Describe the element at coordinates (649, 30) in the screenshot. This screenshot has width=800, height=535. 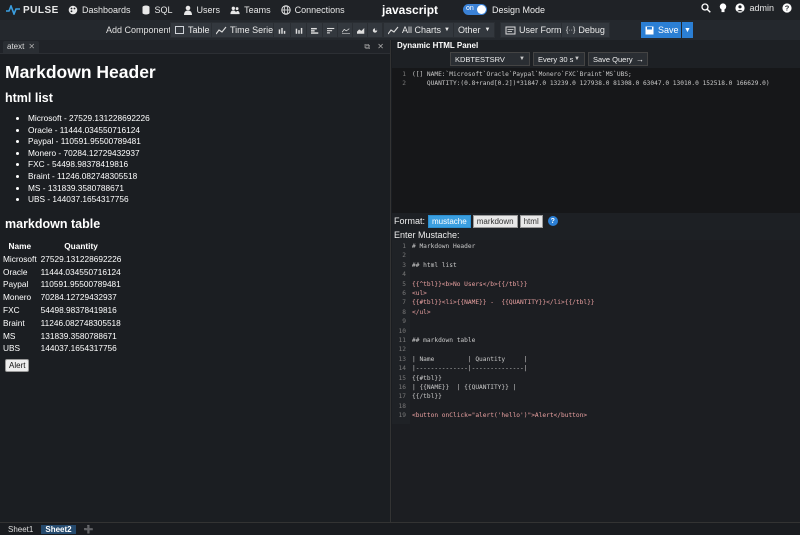
I see `save-icon` at that location.